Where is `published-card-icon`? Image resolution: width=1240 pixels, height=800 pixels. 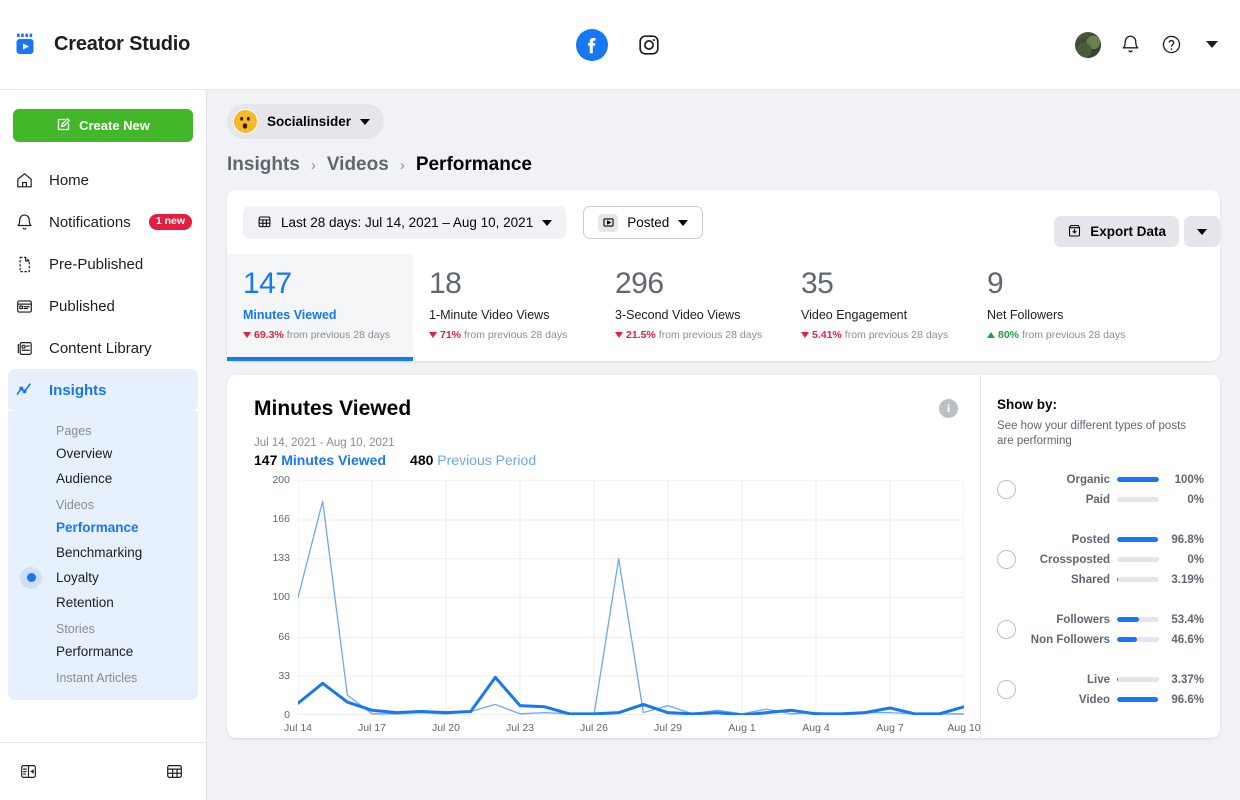 published-card-icon is located at coordinates (24, 306).